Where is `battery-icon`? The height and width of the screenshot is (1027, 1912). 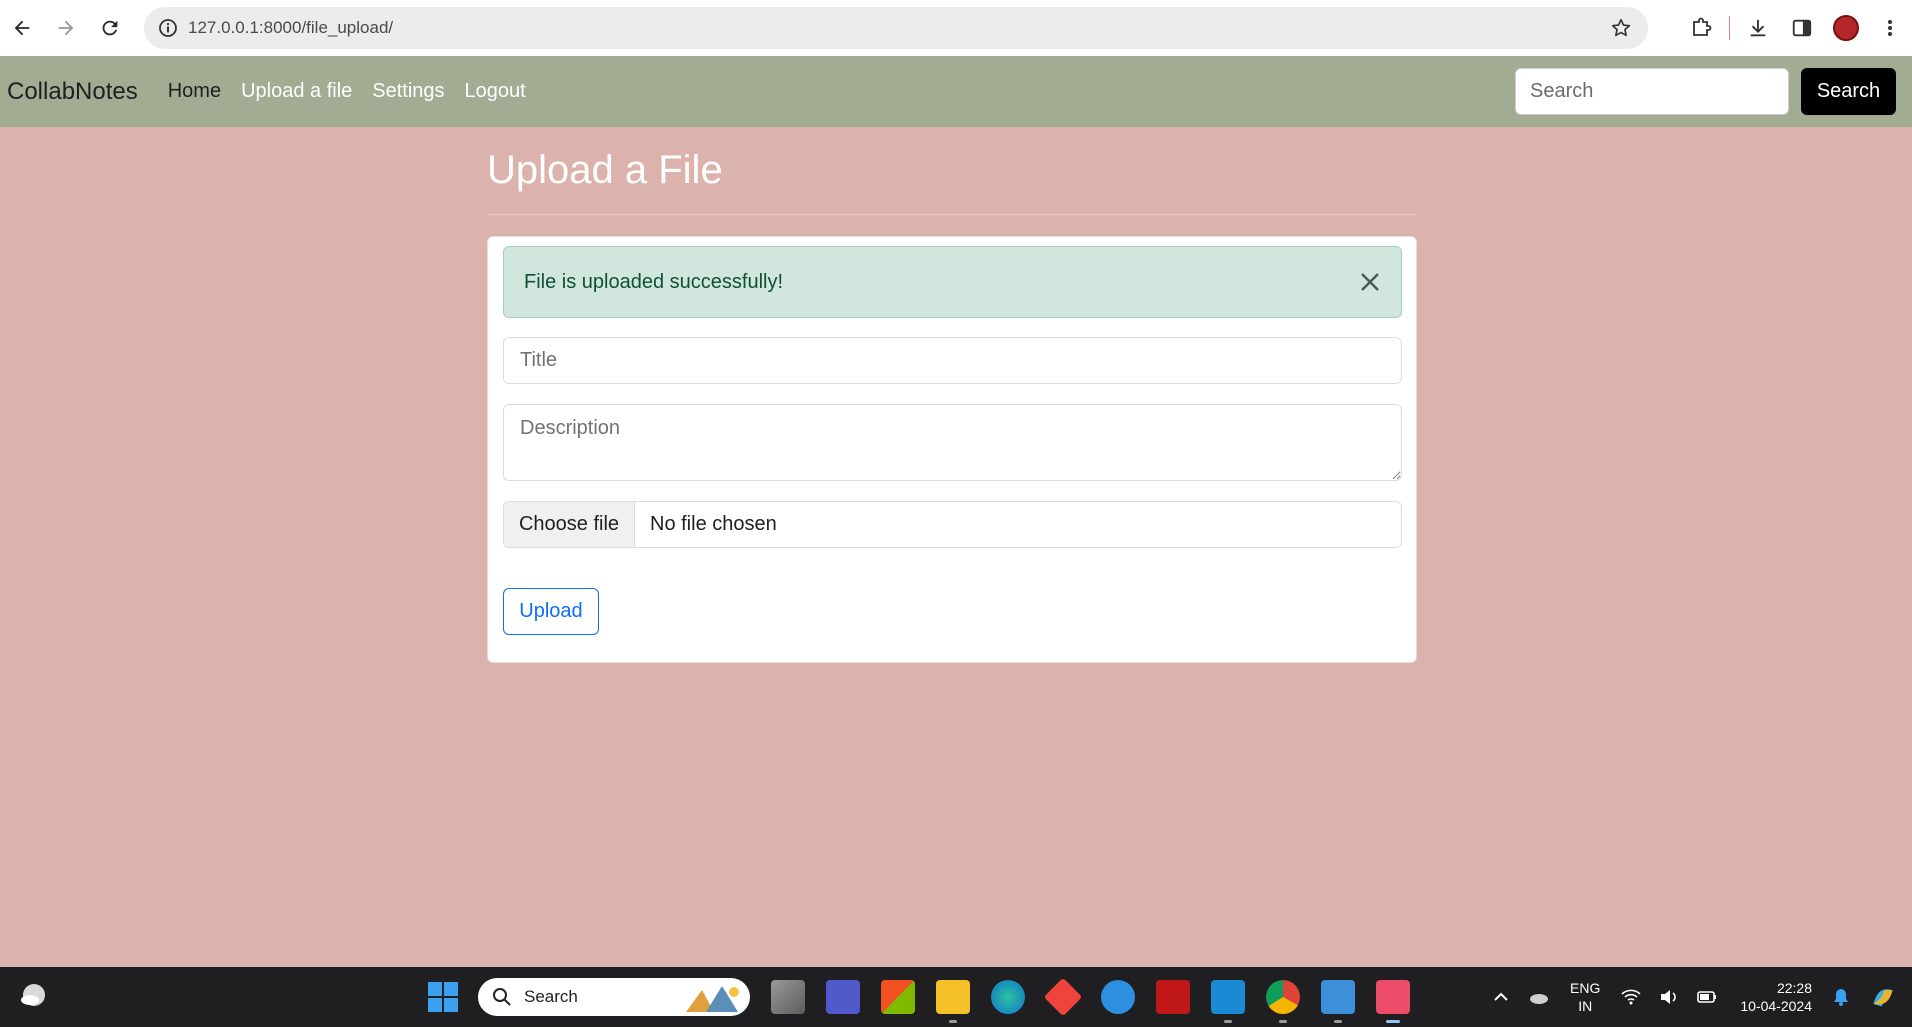 battery-icon is located at coordinates (1707, 997).